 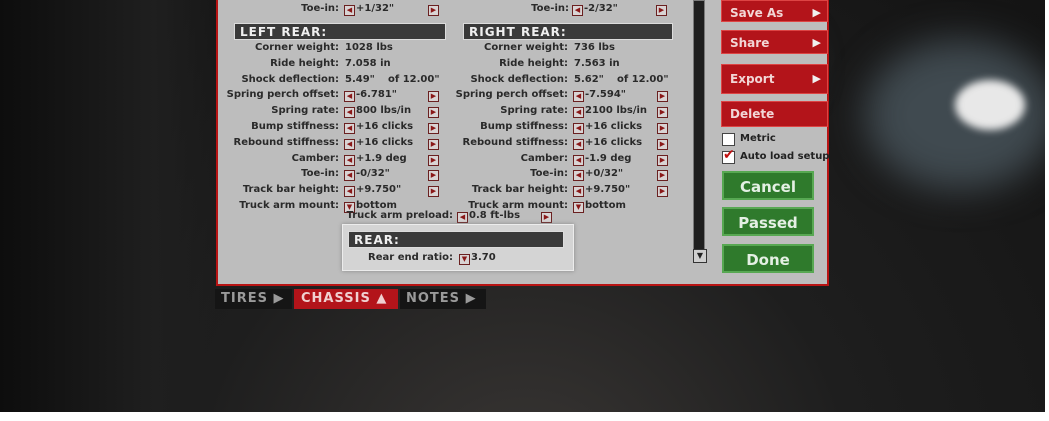 What do you see at coordinates (464, 259) in the screenshot?
I see `dropdown-arrow-icon: ▼` at bounding box center [464, 259].